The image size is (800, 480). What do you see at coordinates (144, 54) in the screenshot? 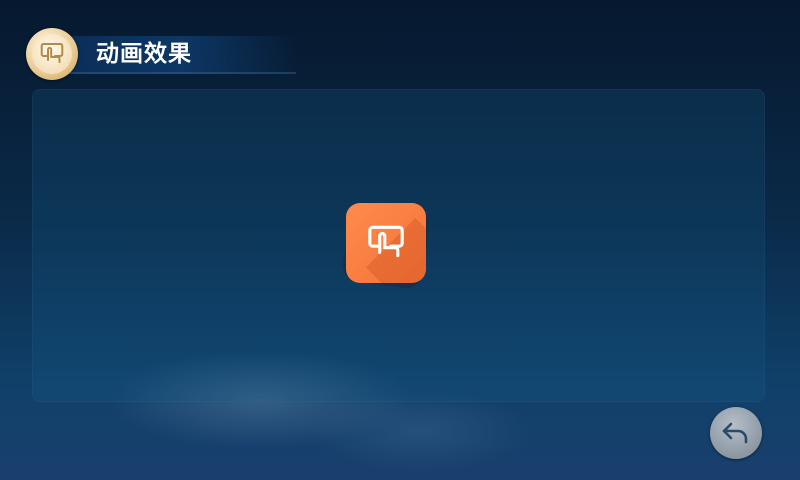
I see `page-title: 动画效果` at bounding box center [144, 54].